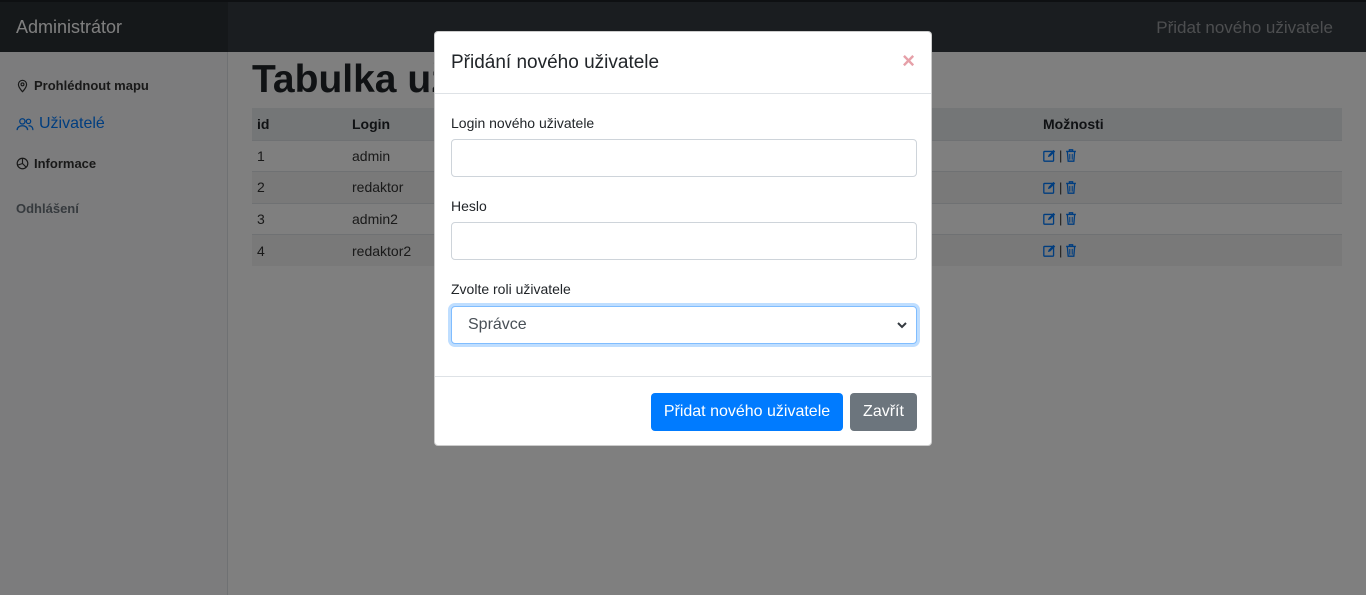  I want to click on password-label: Heslo, so click(469, 206).